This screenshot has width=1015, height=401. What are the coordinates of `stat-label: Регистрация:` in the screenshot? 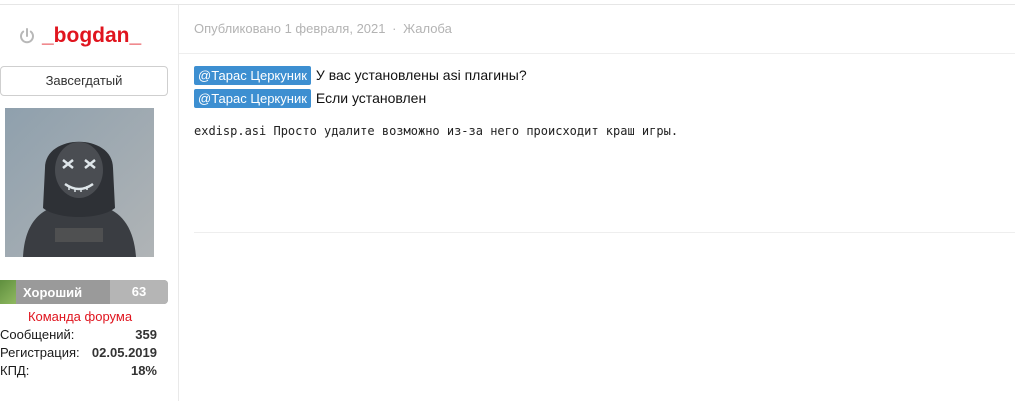 It's located at (40, 352).